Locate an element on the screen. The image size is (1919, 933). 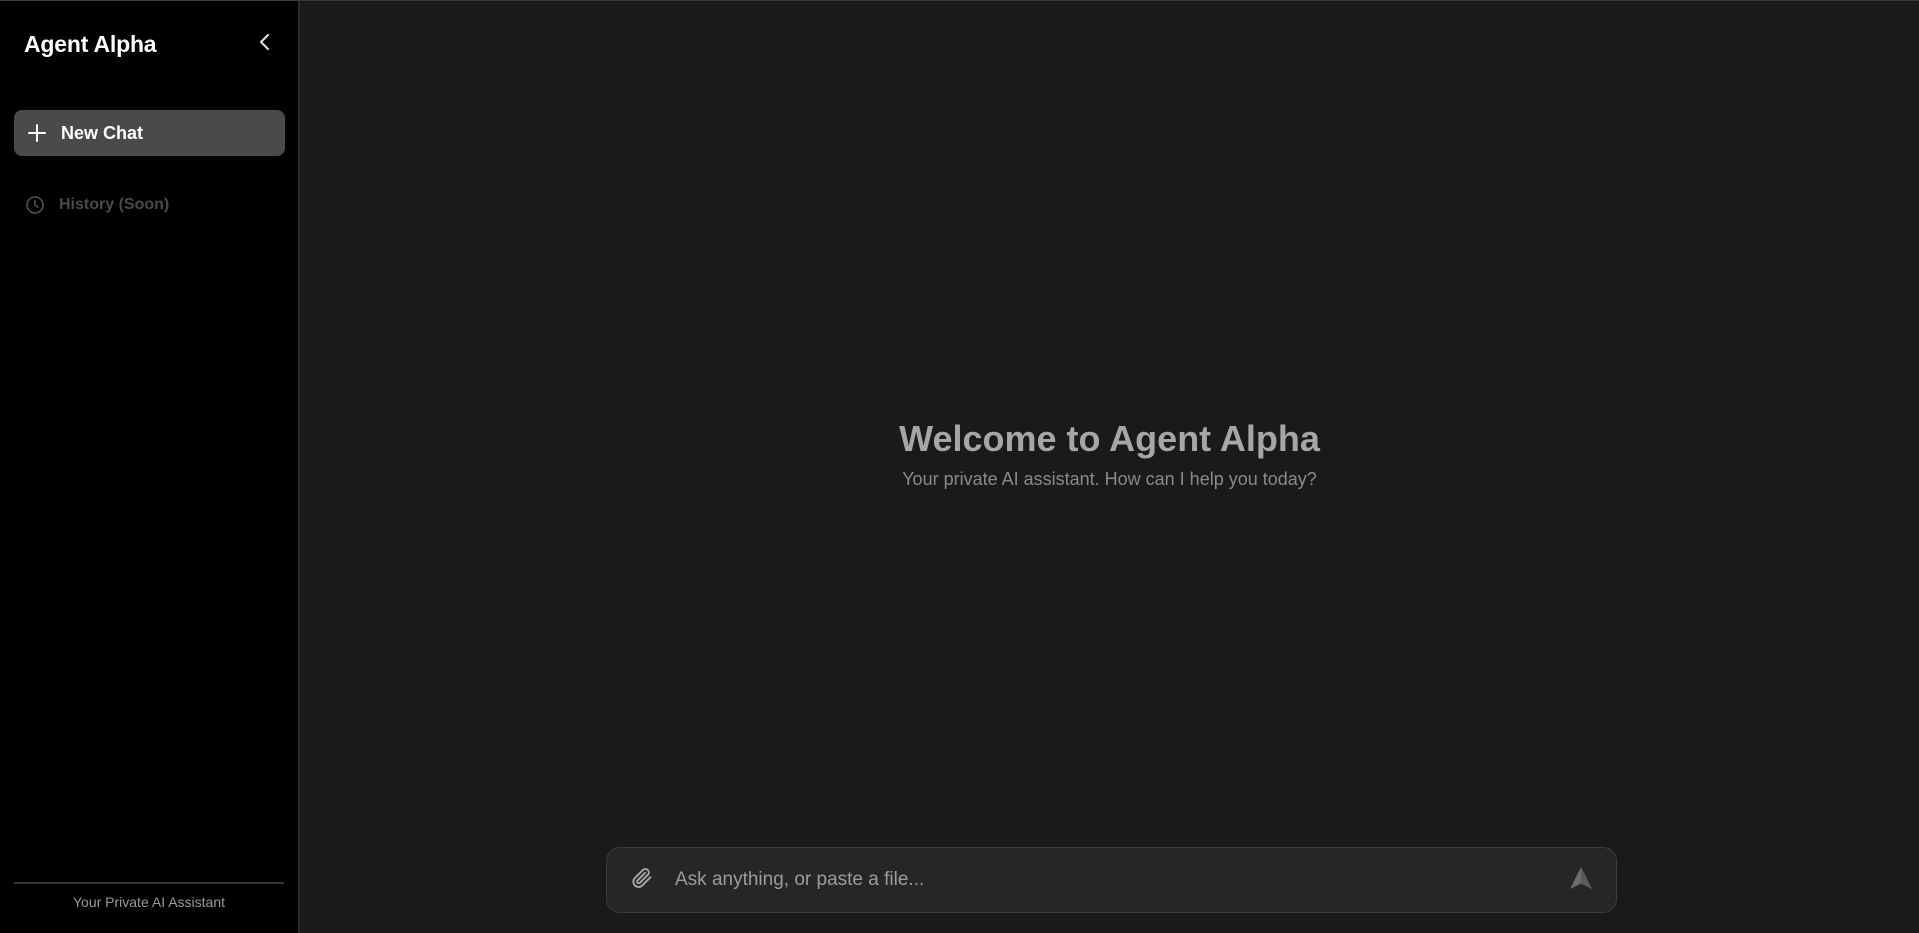
sidebar-item-history: History (Soon) is located at coordinates (96, 205).